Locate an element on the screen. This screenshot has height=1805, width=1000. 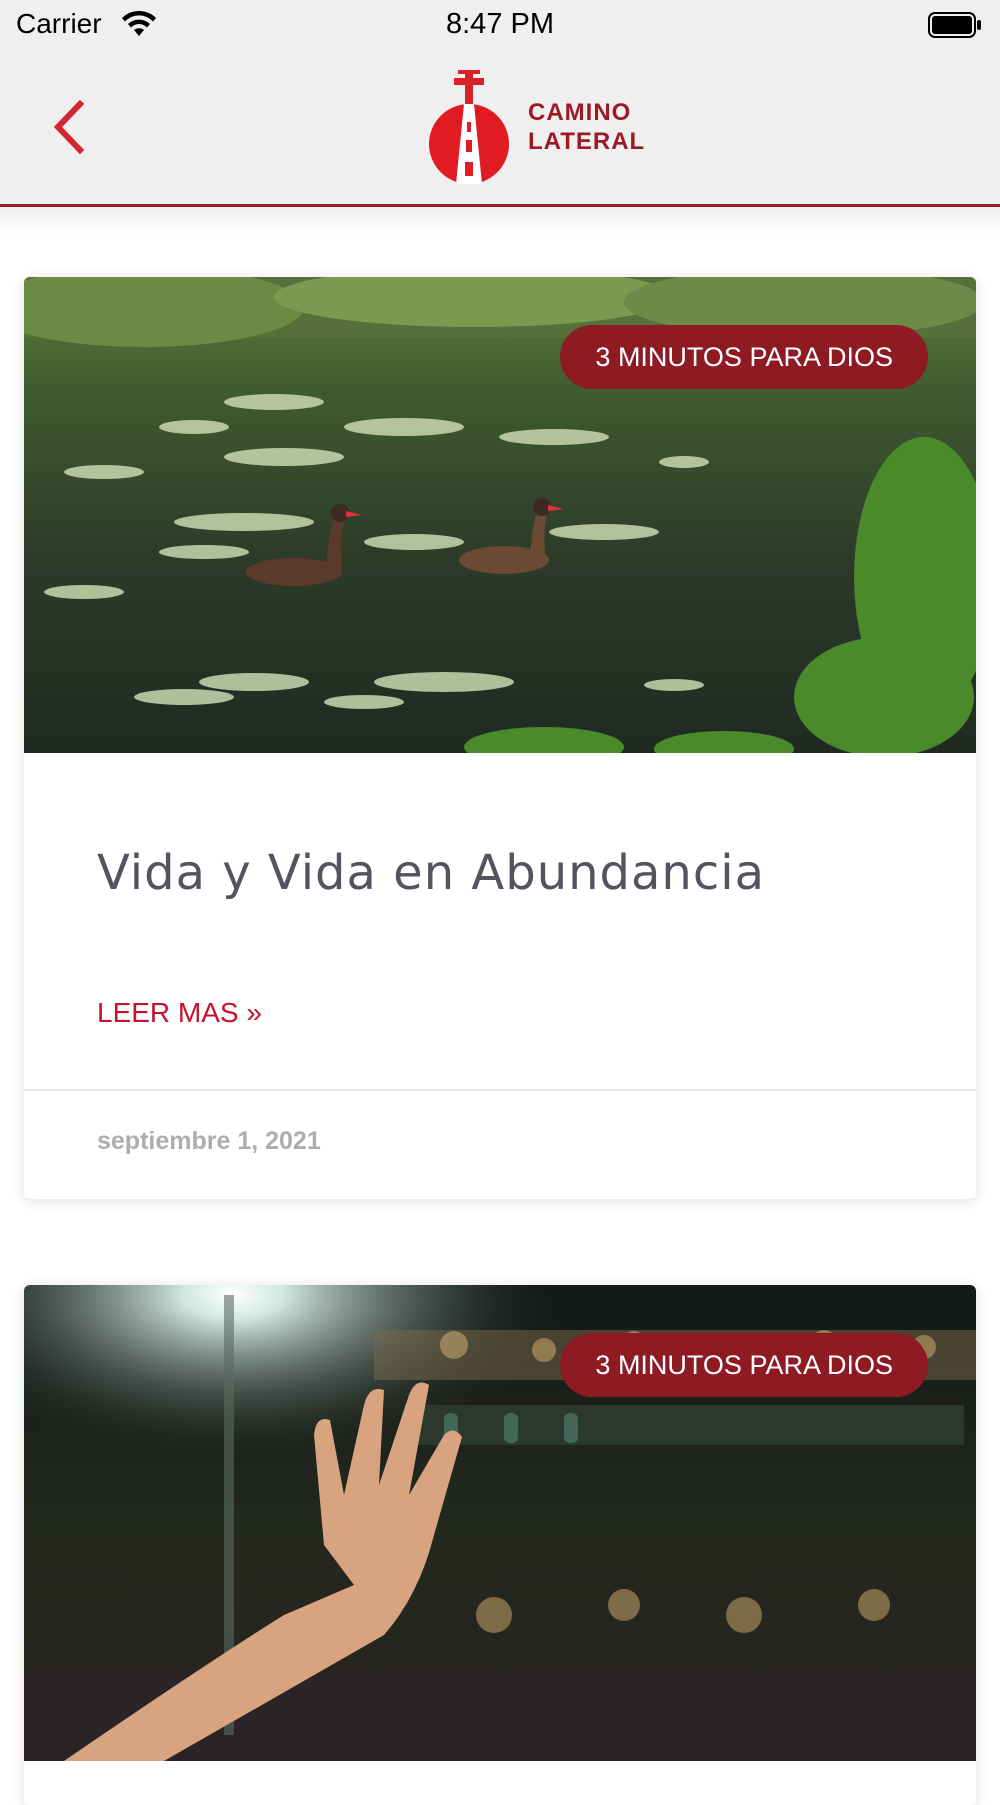
chevron-left-icon is located at coordinates (69, 127).